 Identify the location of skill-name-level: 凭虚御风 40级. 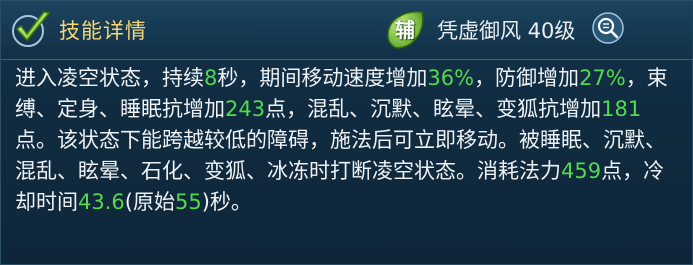
(506, 31).